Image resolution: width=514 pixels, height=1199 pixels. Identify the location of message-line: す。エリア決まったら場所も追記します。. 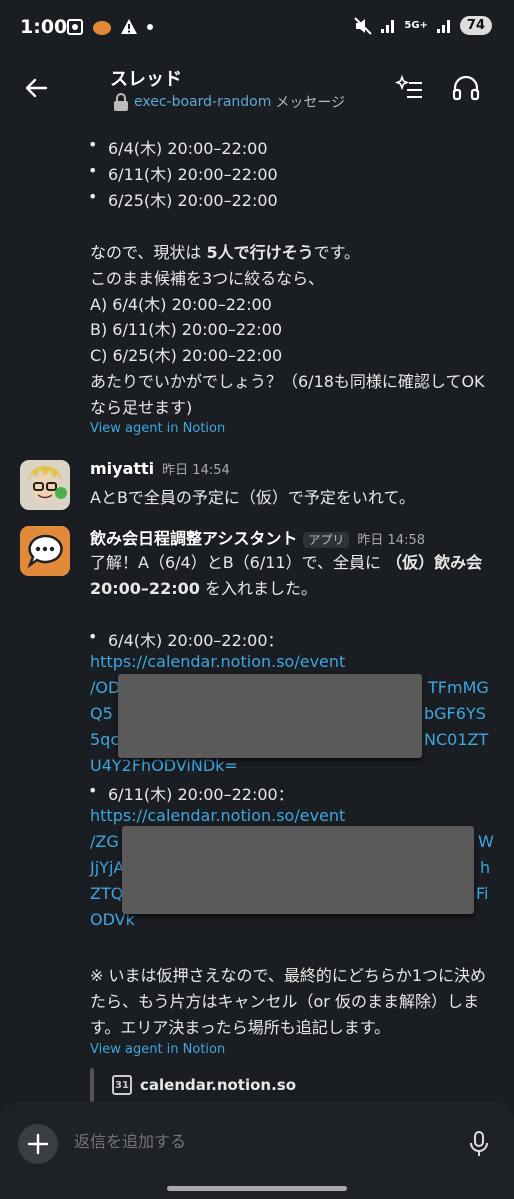
(240, 1027).